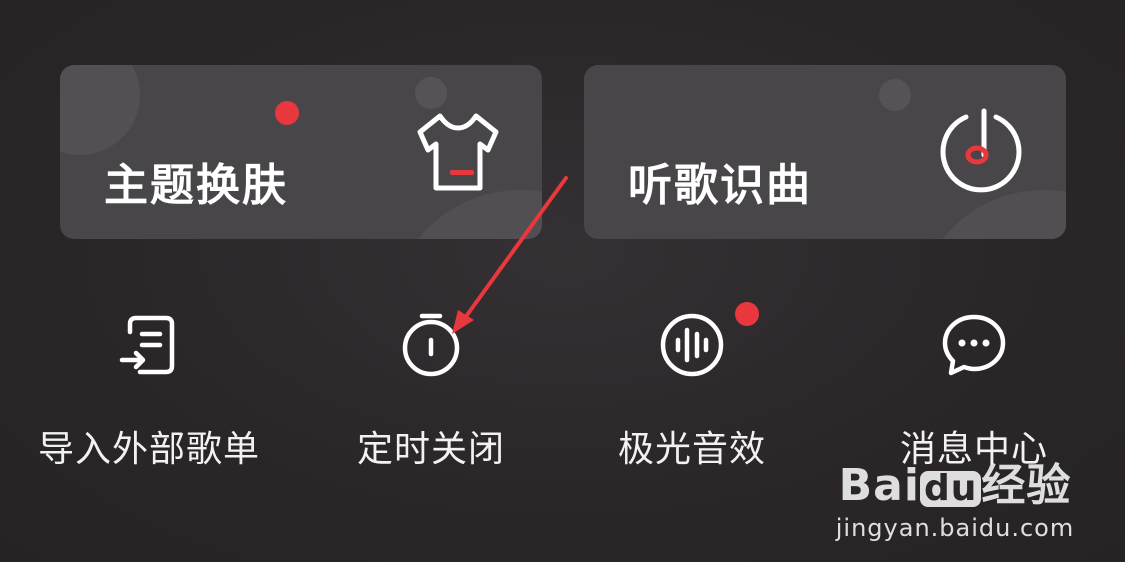 This screenshot has width=1125, height=562. What do you see at coordinates (974, 345) in the screenshot?
I see `chat-bubble-icon` at bounding box center [974, 345].